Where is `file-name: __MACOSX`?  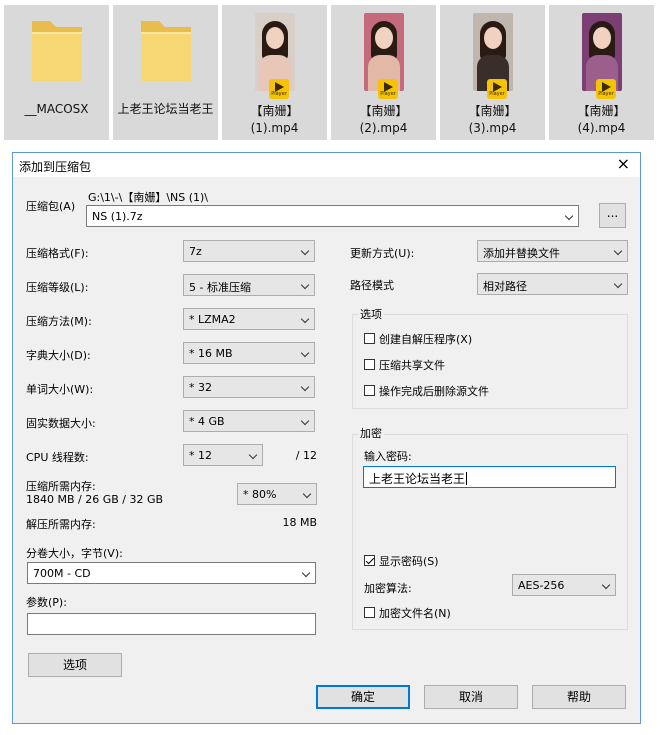 file-name: __MACOSX is located at coordinates (56, 109).